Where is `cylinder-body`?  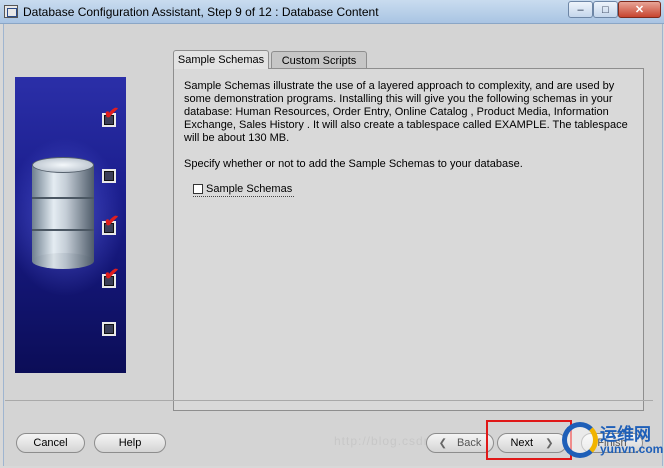 cylinder-body is located at coordinates (63, 213).